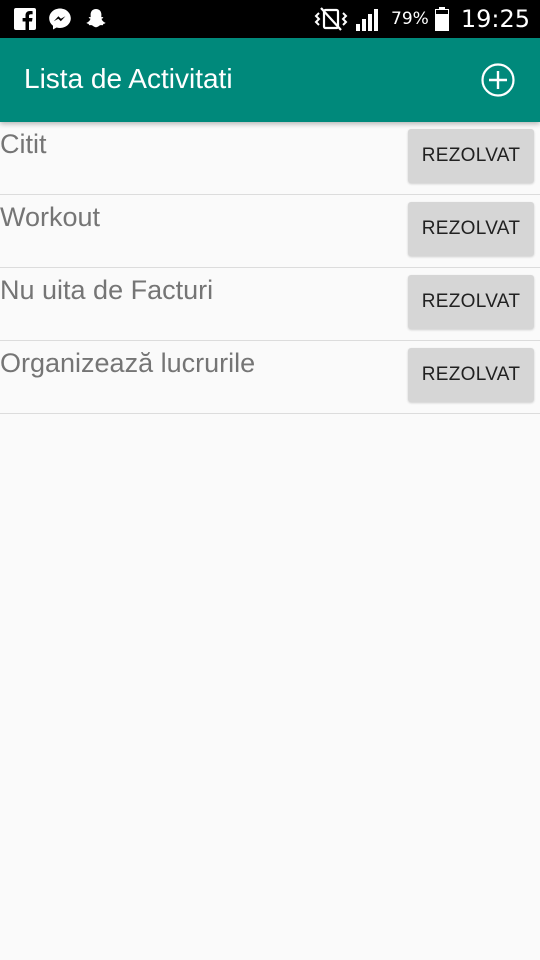  Describe the element at coordinates (270, 377) in the screenshot. I see `list-item: Organizează lucrurile REZOLVAT` at that location.